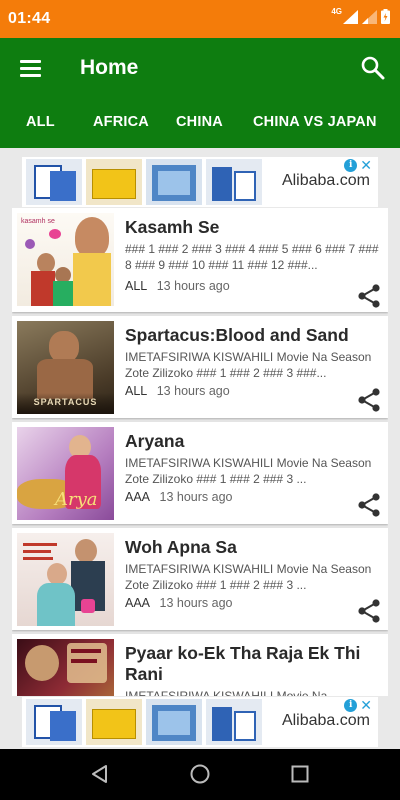 This screenshot has width=400, height=800. I want to click on tab-china: CHINA, so click(199, 122).